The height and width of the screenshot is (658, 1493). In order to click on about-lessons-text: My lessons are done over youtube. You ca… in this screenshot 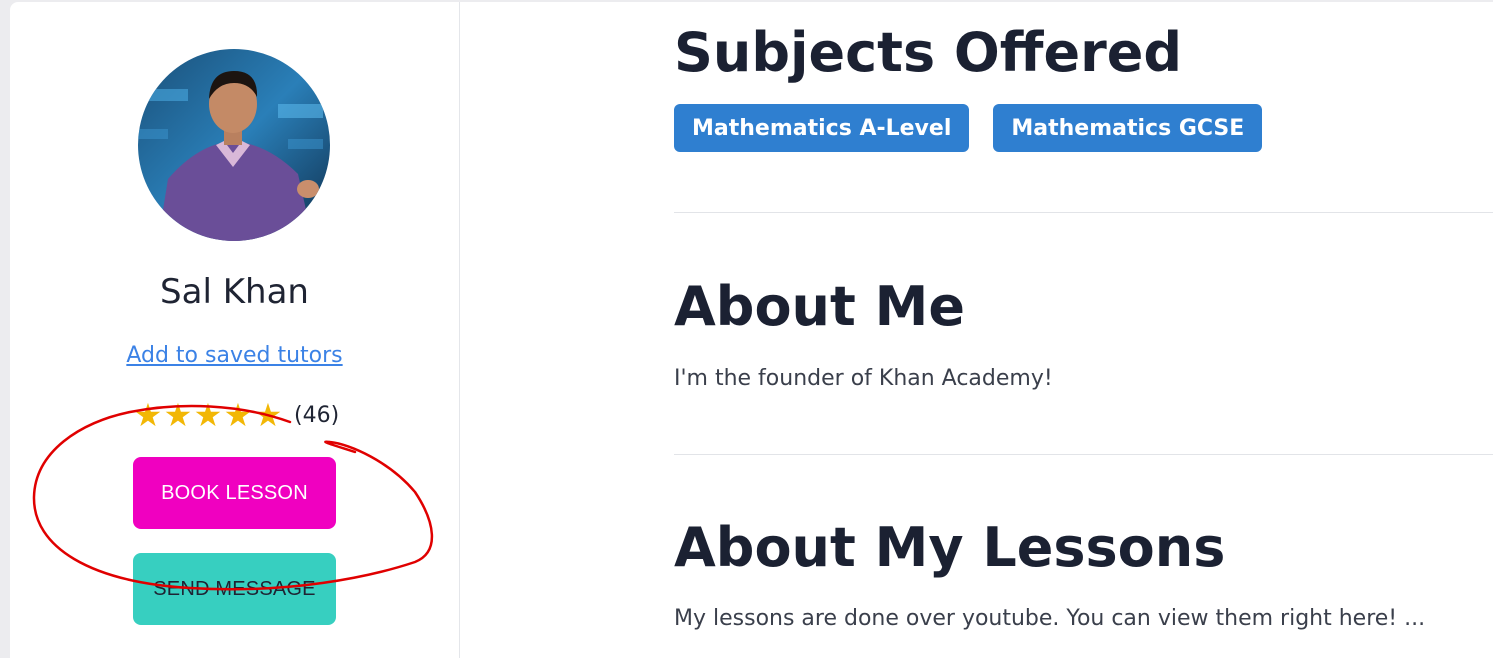, I will do `click(1050, 618)`.